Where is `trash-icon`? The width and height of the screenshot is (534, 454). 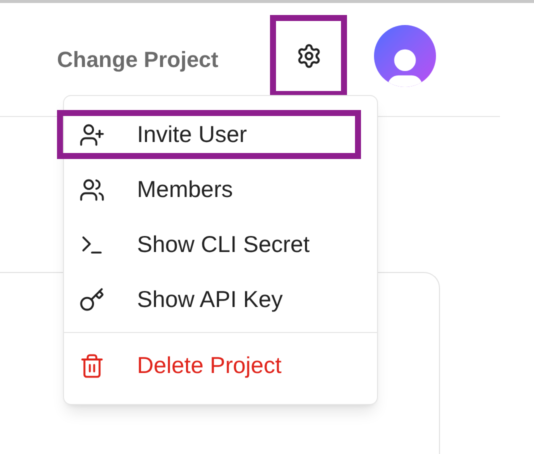 trash-icon is located at coordinates (92, 365).